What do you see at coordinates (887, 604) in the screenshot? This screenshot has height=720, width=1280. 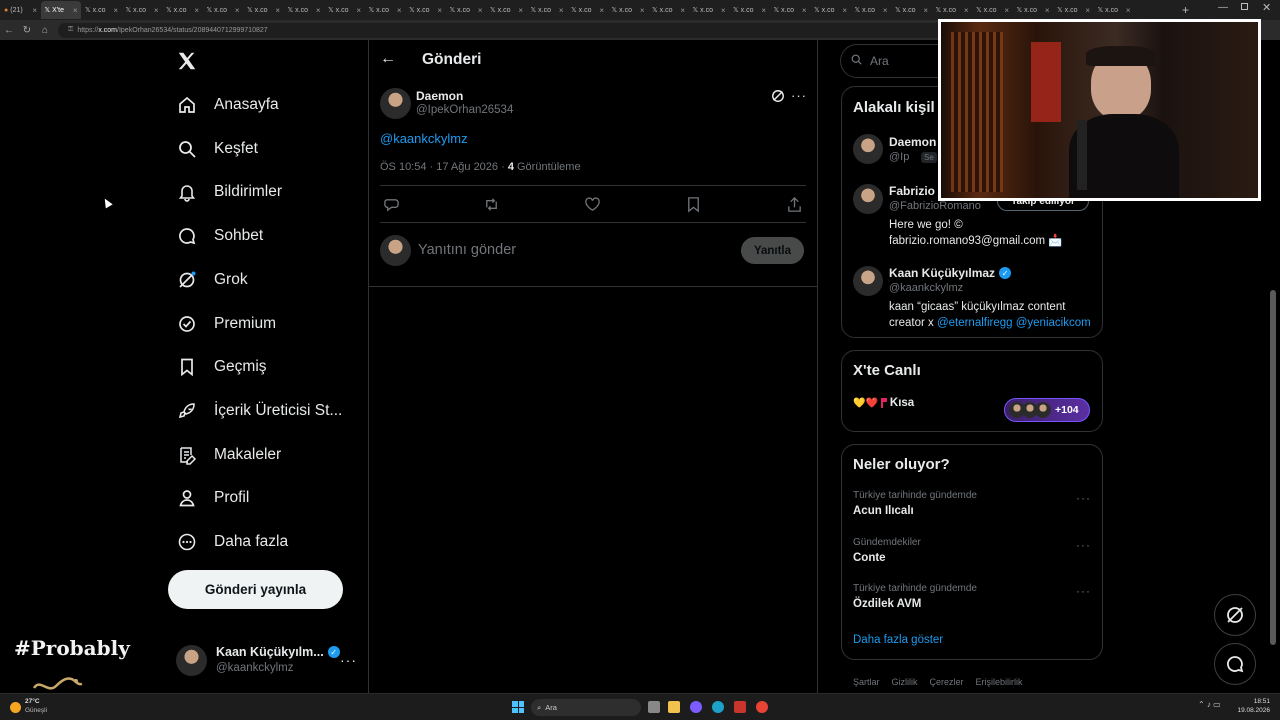 I see `trend-name: Özdilek AVM` at bounding box center [887, 604].